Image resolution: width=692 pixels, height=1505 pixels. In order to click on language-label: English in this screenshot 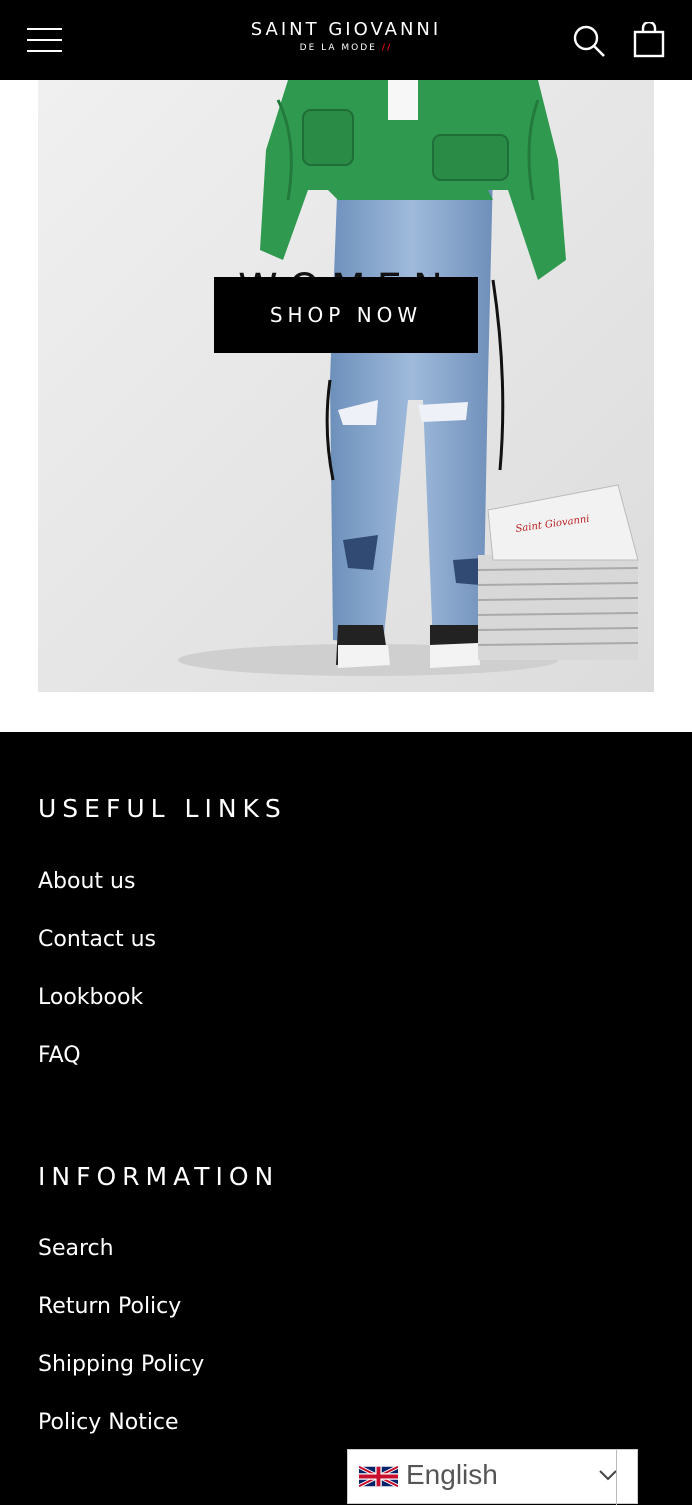, I will do `click(452, 1474)`.